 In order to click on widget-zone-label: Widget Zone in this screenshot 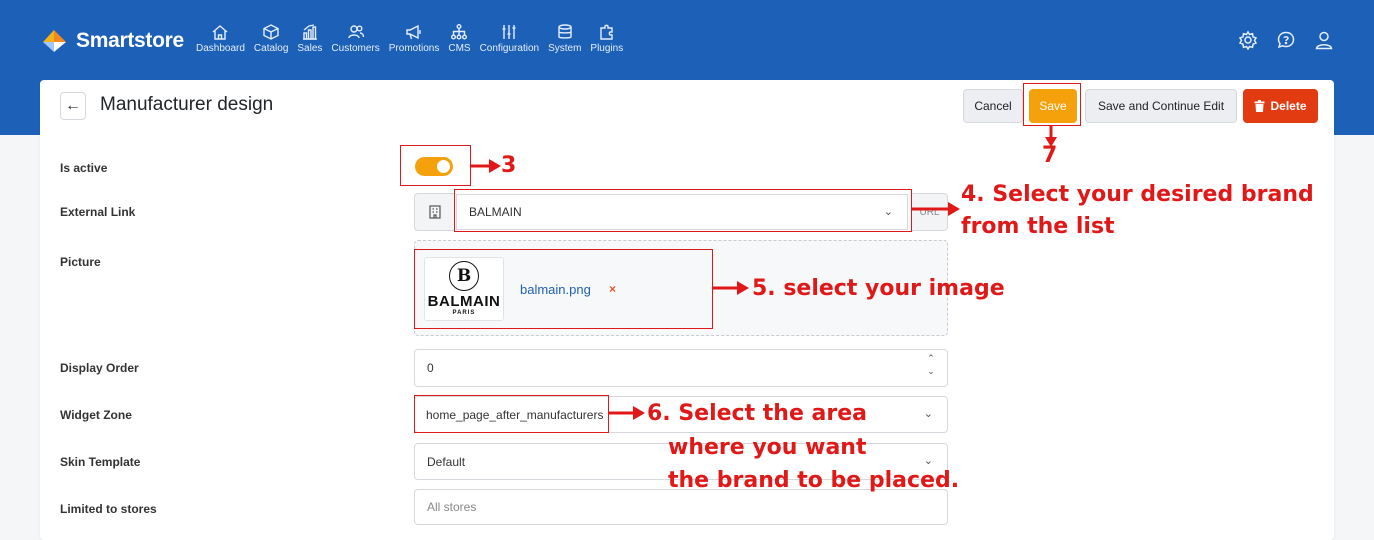, I will do `click(96, 415)`.